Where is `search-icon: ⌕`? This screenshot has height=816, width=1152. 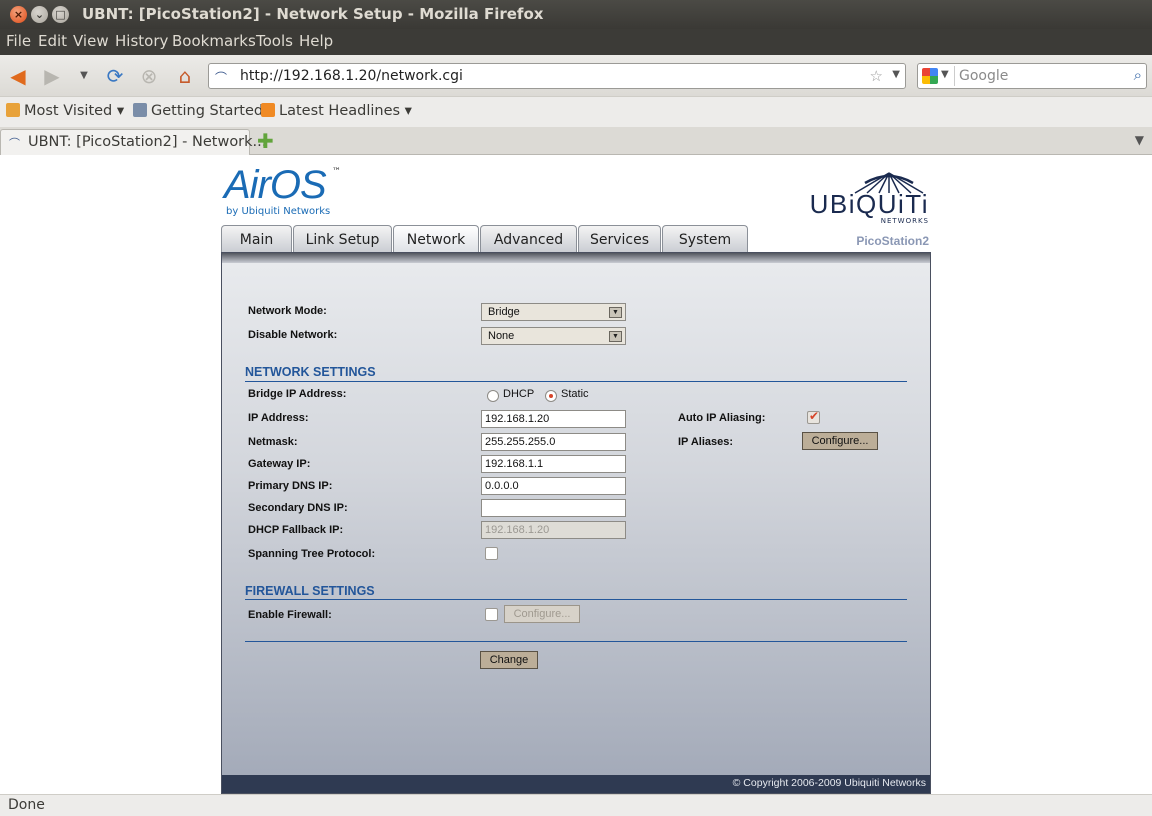
search-icon: ⌕ is located at coordinates (1138, 75).